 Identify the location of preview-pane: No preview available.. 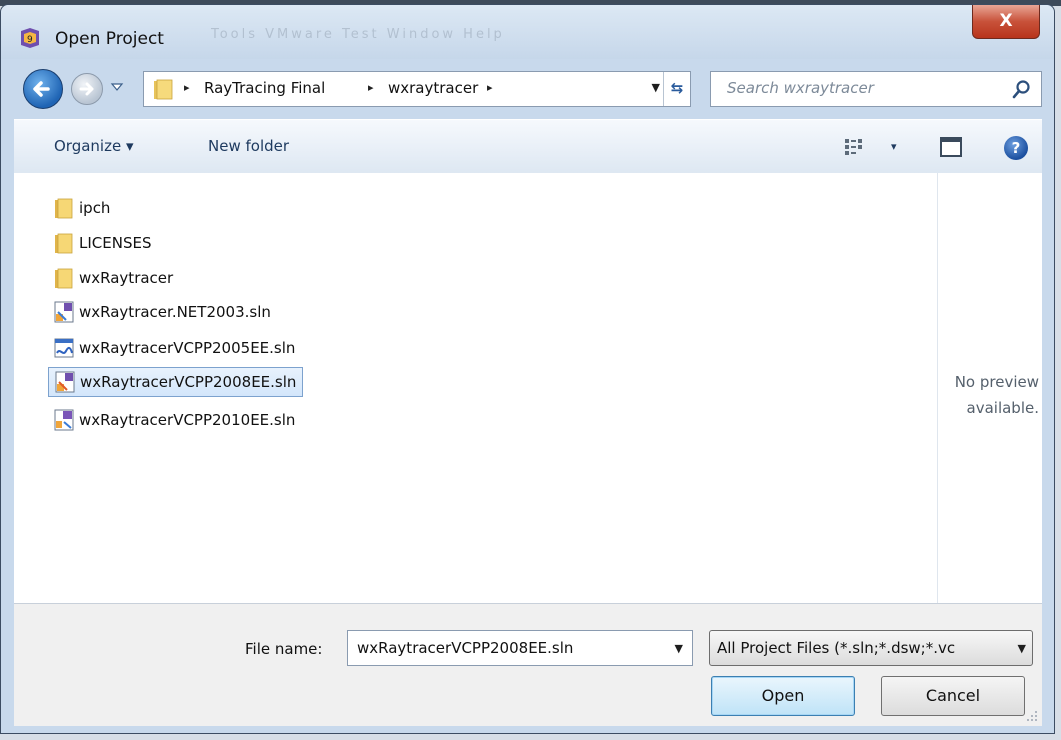
(990, 388).